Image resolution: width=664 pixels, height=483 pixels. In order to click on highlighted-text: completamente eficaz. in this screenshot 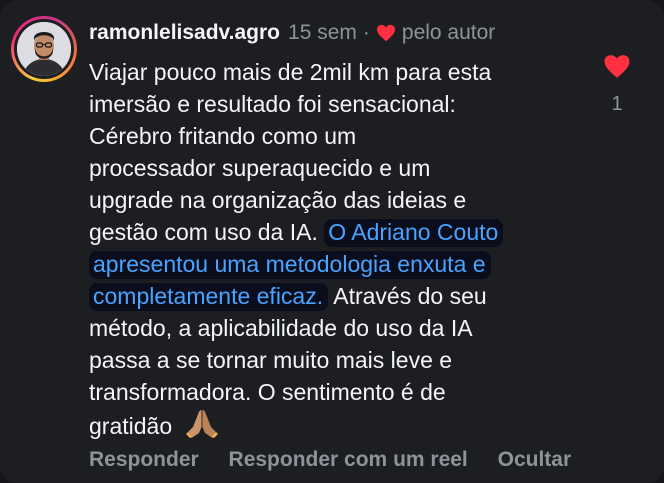, I will do `click(209, 297)`.